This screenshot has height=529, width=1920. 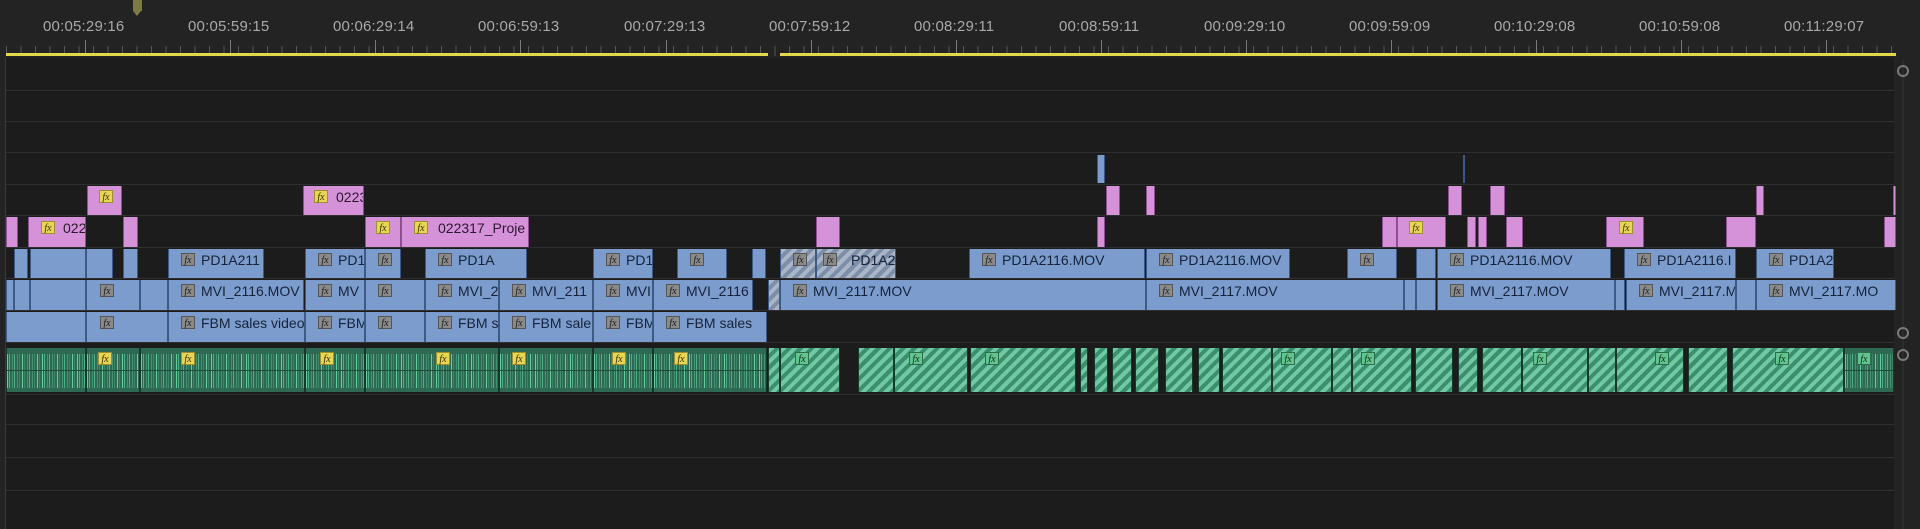 What do you see at coordinates (57, 232) in the screenshot?
I see `adjustment-clip: fx 022` at bounding box center [57, 232].